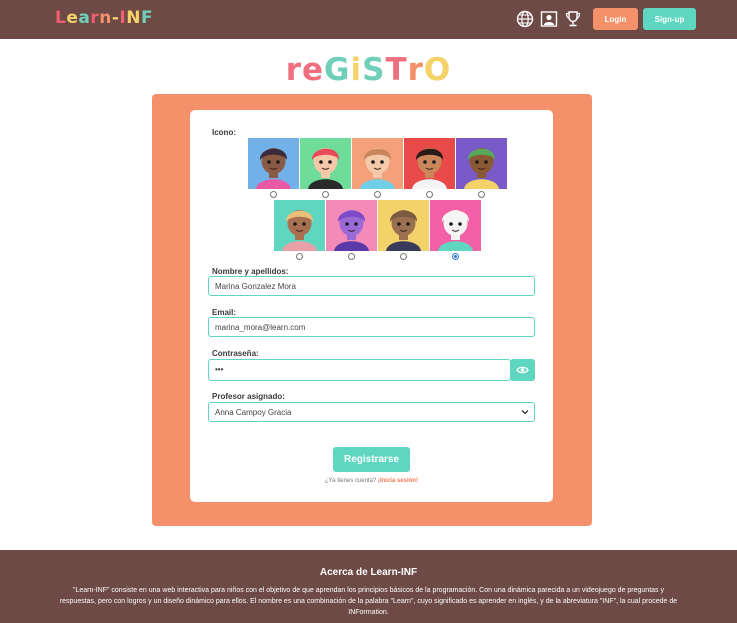 Image resolution: width=737 pixels, height=623 pixels. Describe the element at coordinates (95, 18) in the screenshot. I see `logo-letter: r` at that location.